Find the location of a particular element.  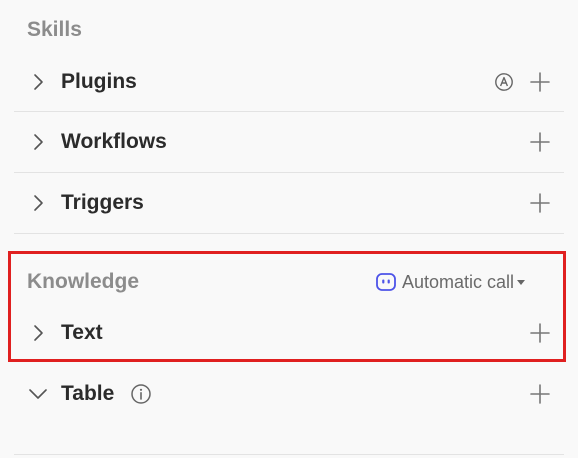

info-icon is located at coordinates (141, 394).